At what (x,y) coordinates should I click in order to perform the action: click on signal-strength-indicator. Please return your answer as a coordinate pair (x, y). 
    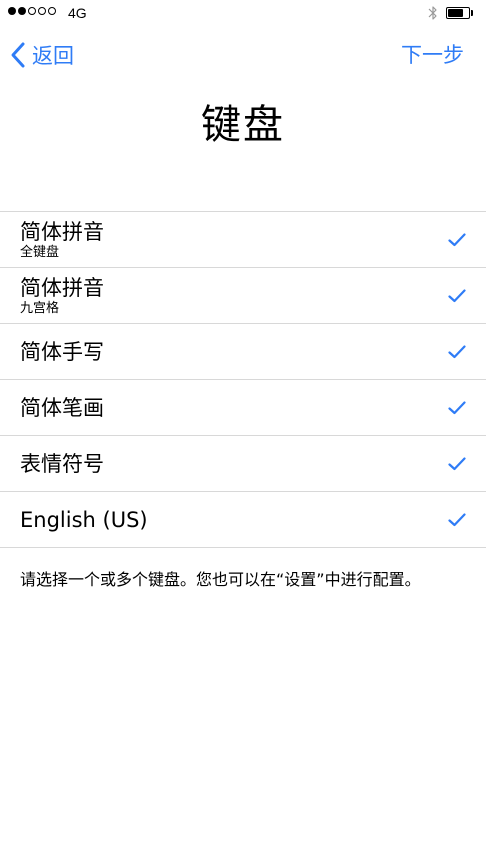
    Looking at the image, I should click on (33, 11).